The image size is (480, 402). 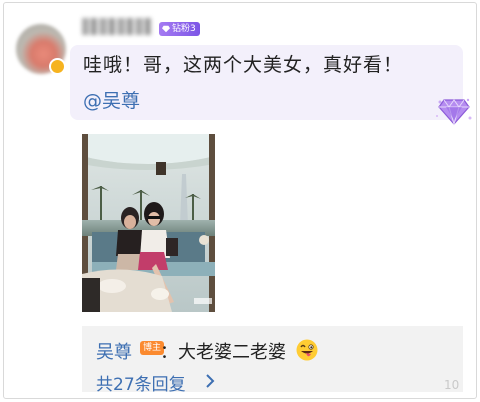 I want to click on diamond-icon, so click(x=454, y=112).